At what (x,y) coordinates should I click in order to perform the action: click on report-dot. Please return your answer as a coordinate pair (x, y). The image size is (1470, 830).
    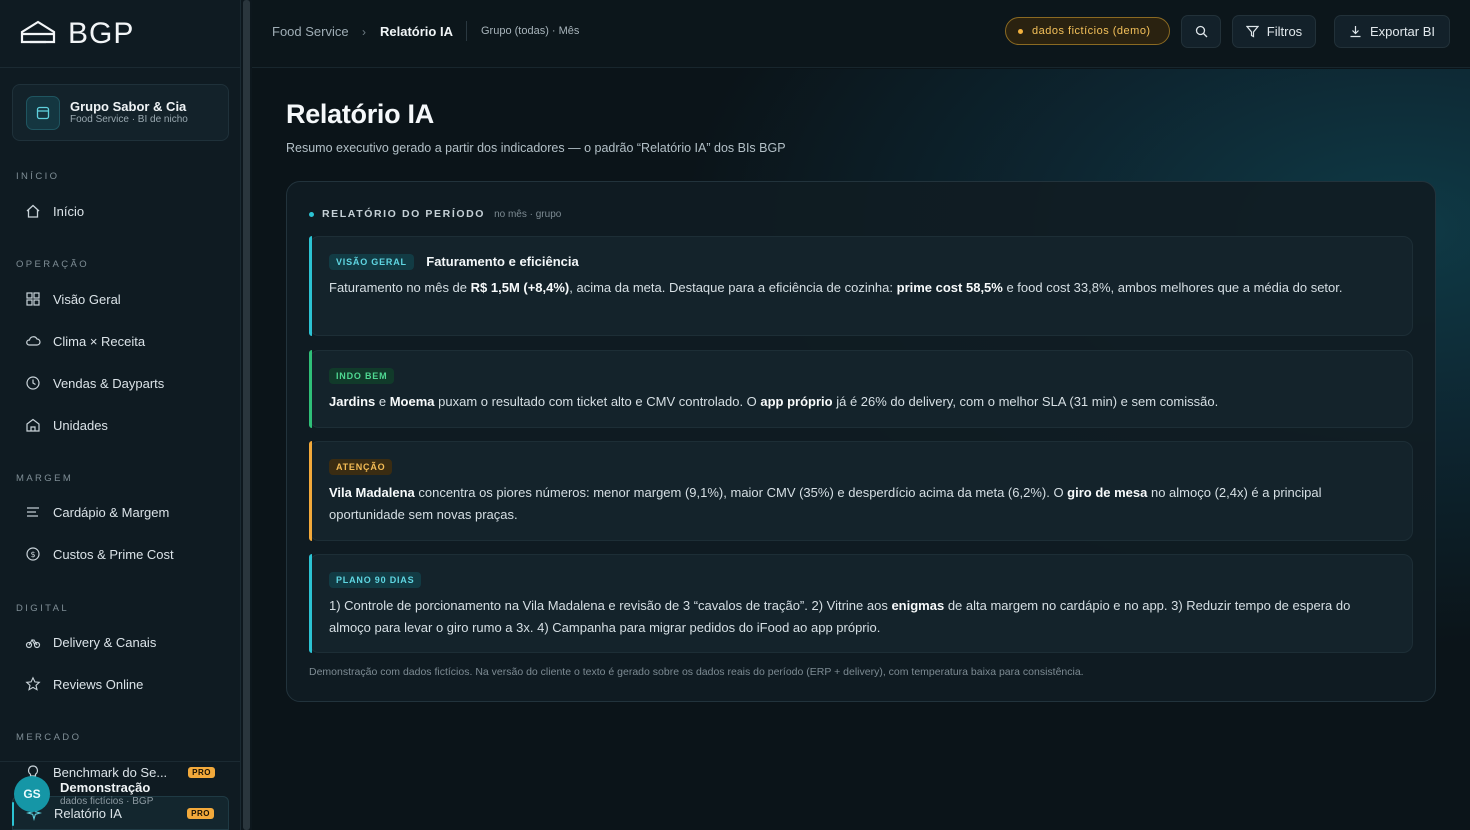
    Looking at the image, I should click on (311, 214).